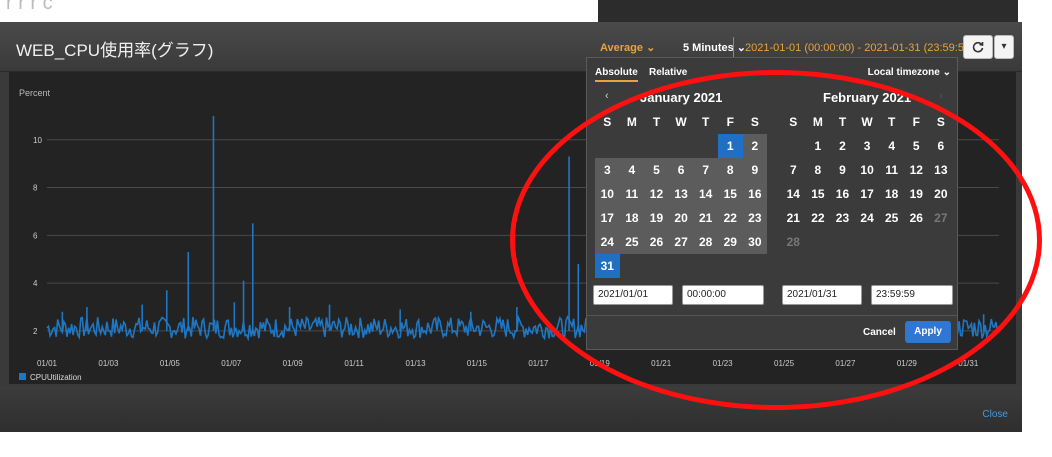 This screenshot has height=457, width=1052. I want to click on top-strip-text: r r r c, so click(29, 7).